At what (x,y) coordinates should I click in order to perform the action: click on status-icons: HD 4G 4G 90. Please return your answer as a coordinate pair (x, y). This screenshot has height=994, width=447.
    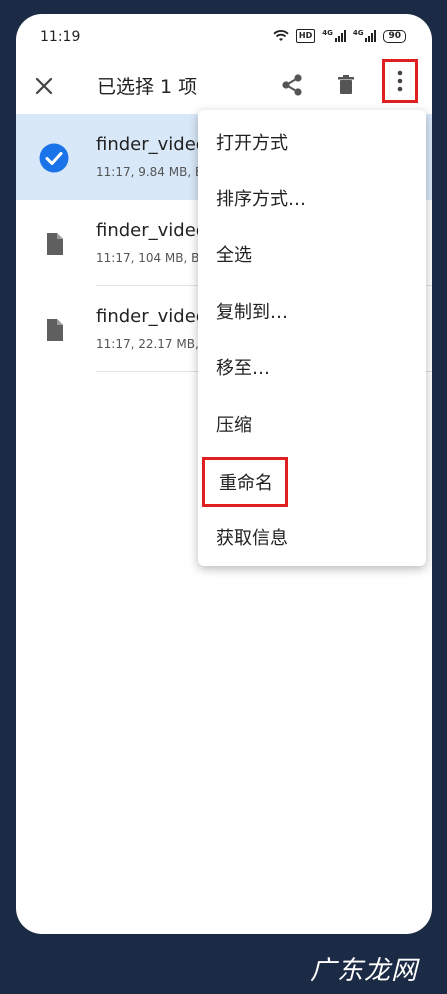
    Looking at the image, I should click on (339, 36).